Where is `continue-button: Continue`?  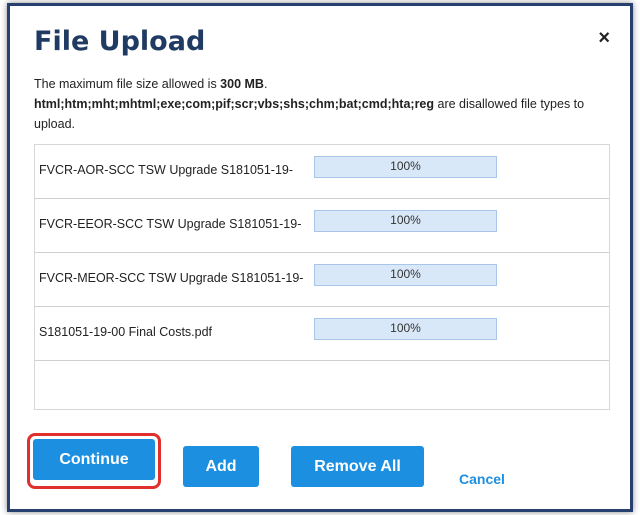 continue-button: Continue is located at coordinates (94, 459).